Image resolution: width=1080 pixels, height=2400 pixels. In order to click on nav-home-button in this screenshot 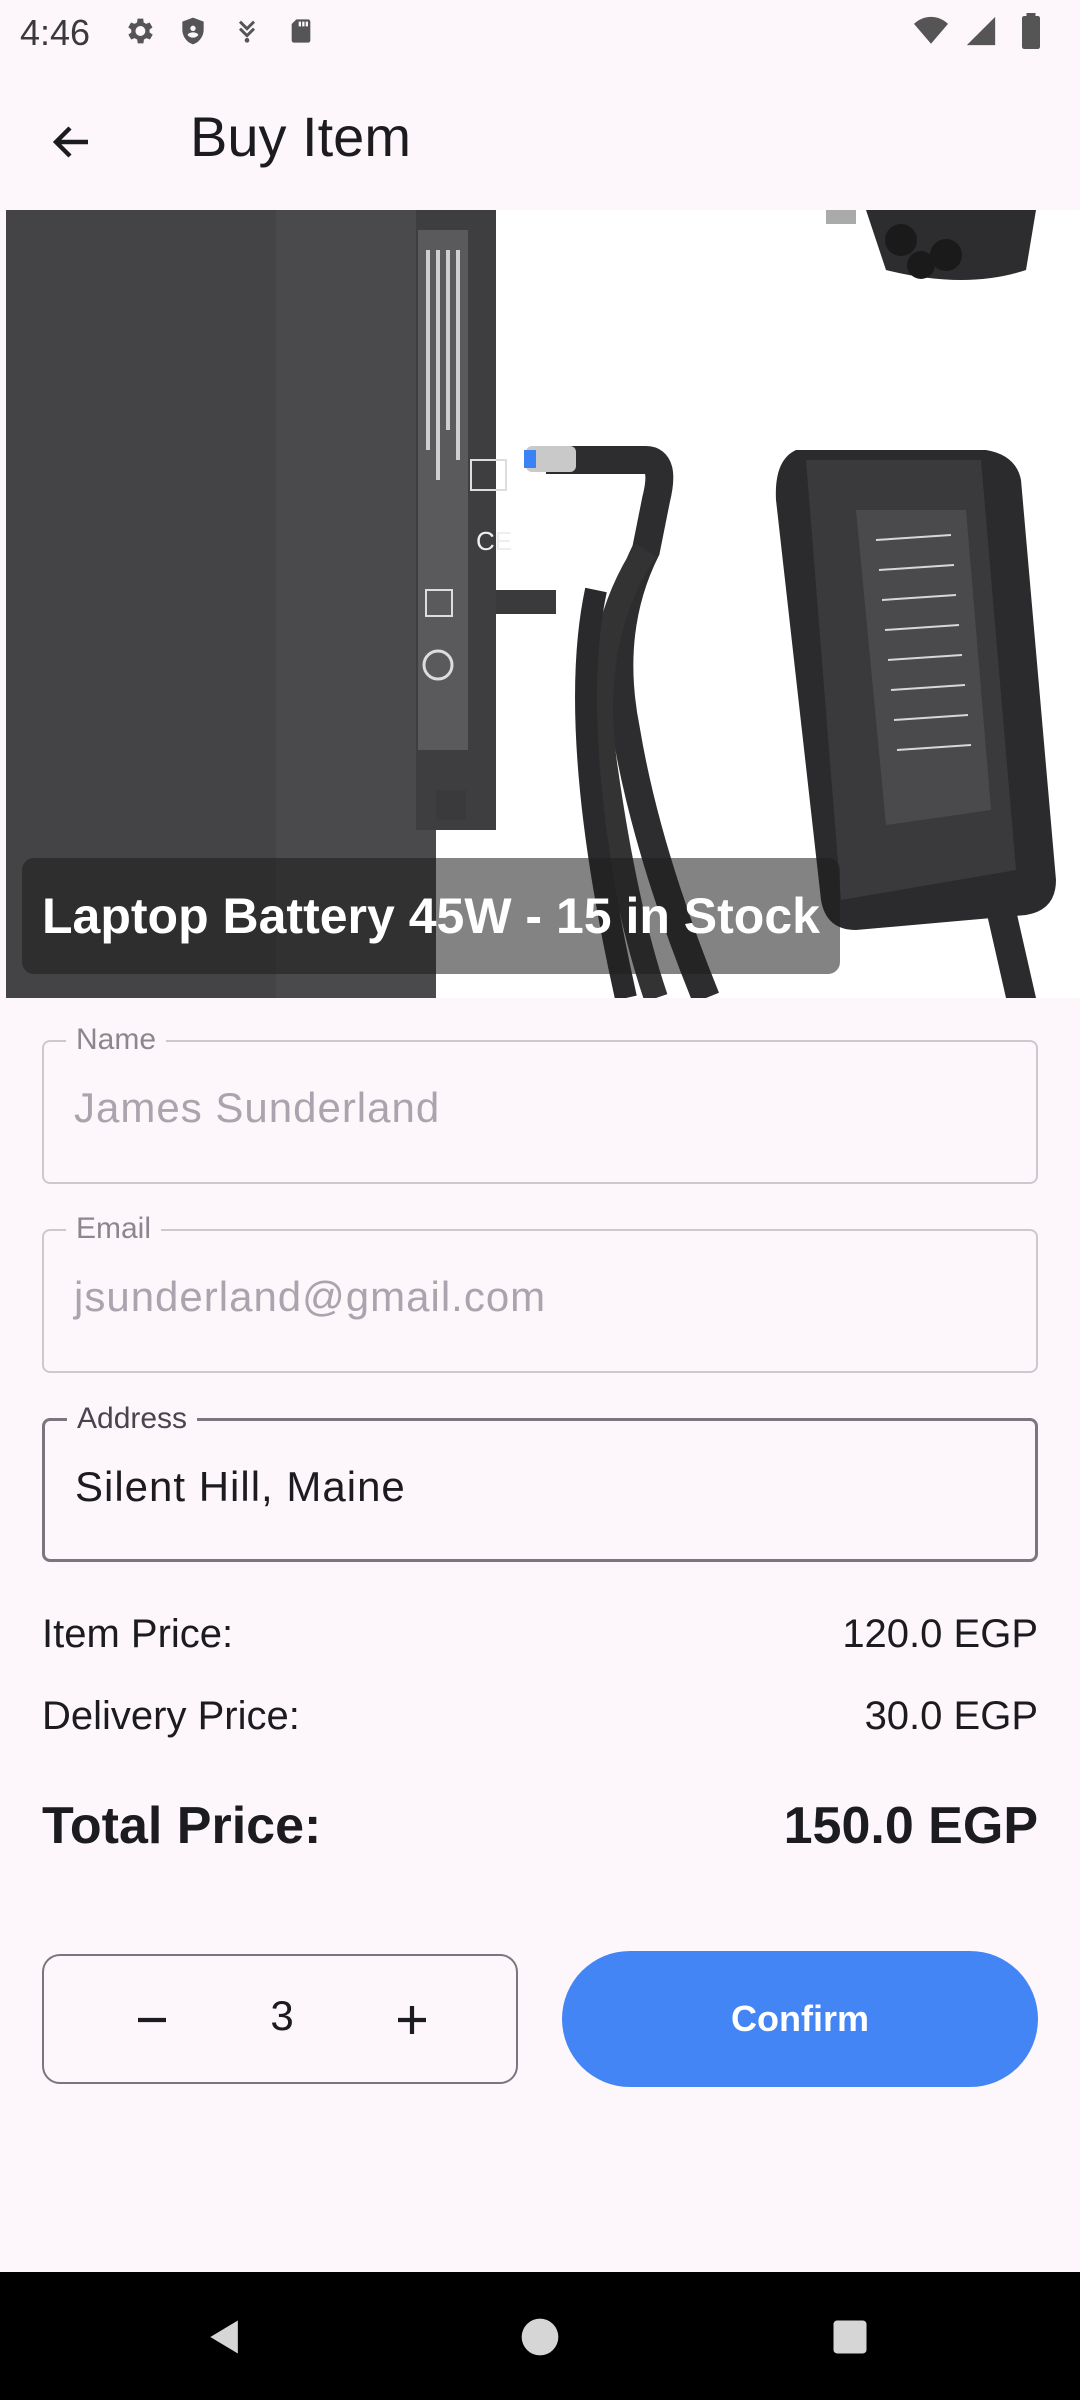, I will do `click(540, 2337)`.